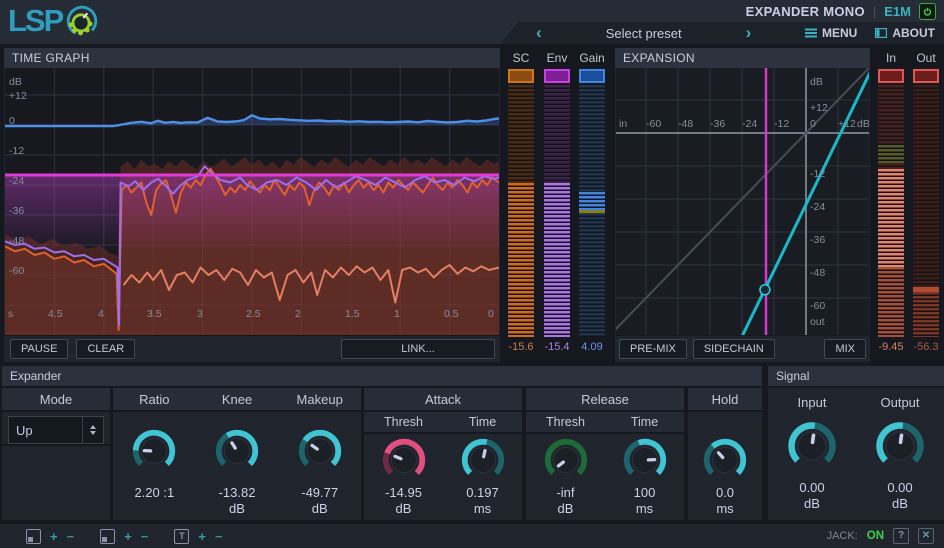 The image size is (944, 548). Describe the element at coordinates (92, 430) in the screenshot. I see `mode-spinner-icon` at that location.